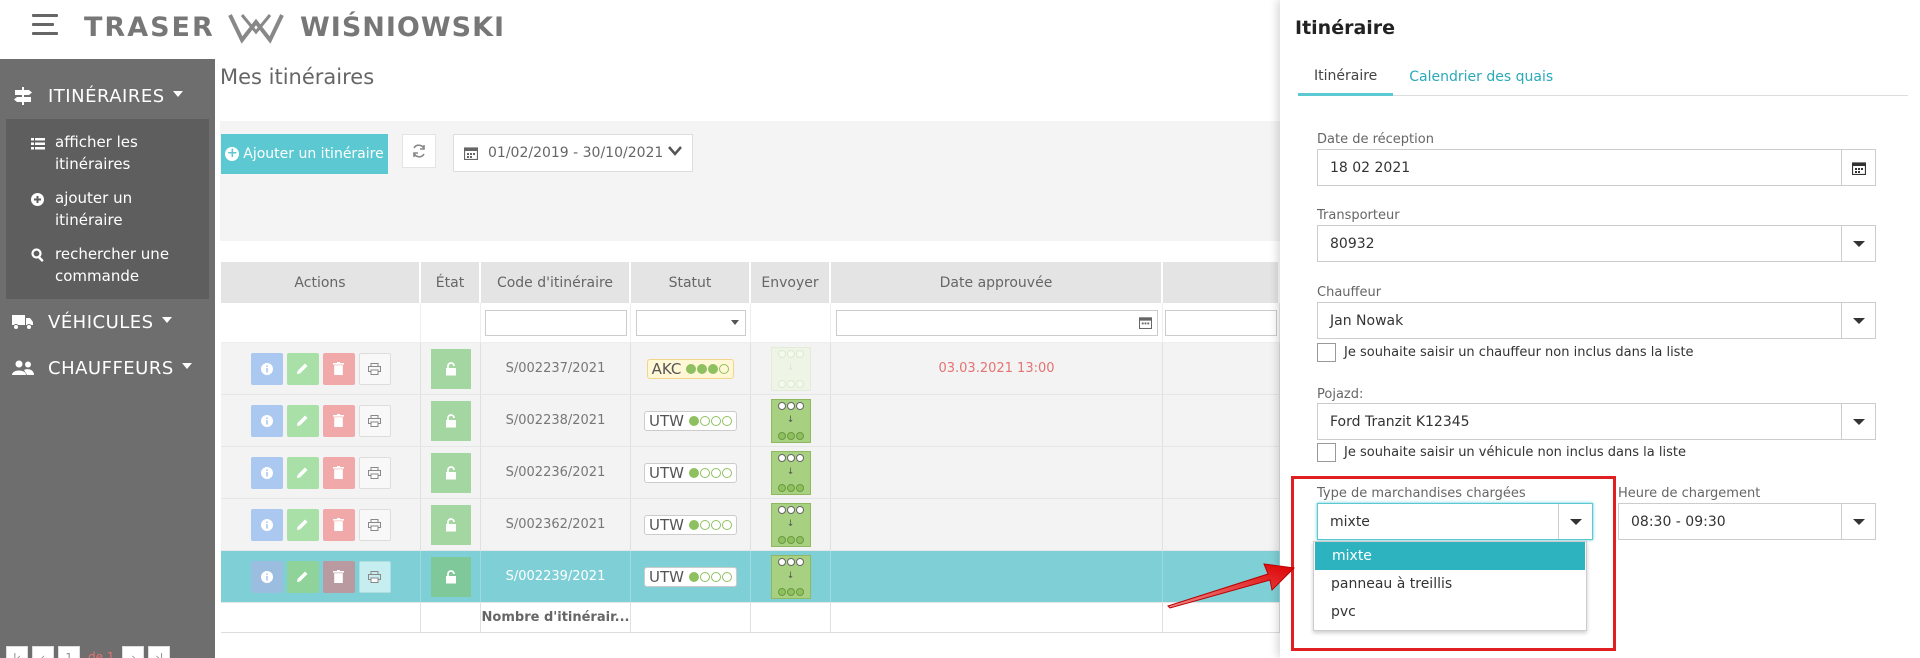 This screenshot has width=1920, height=658. What do you see at coordinates (791, 282) in the screenshot?
I see `col-header-send: Envoyer` at bounding box center [791, 282].